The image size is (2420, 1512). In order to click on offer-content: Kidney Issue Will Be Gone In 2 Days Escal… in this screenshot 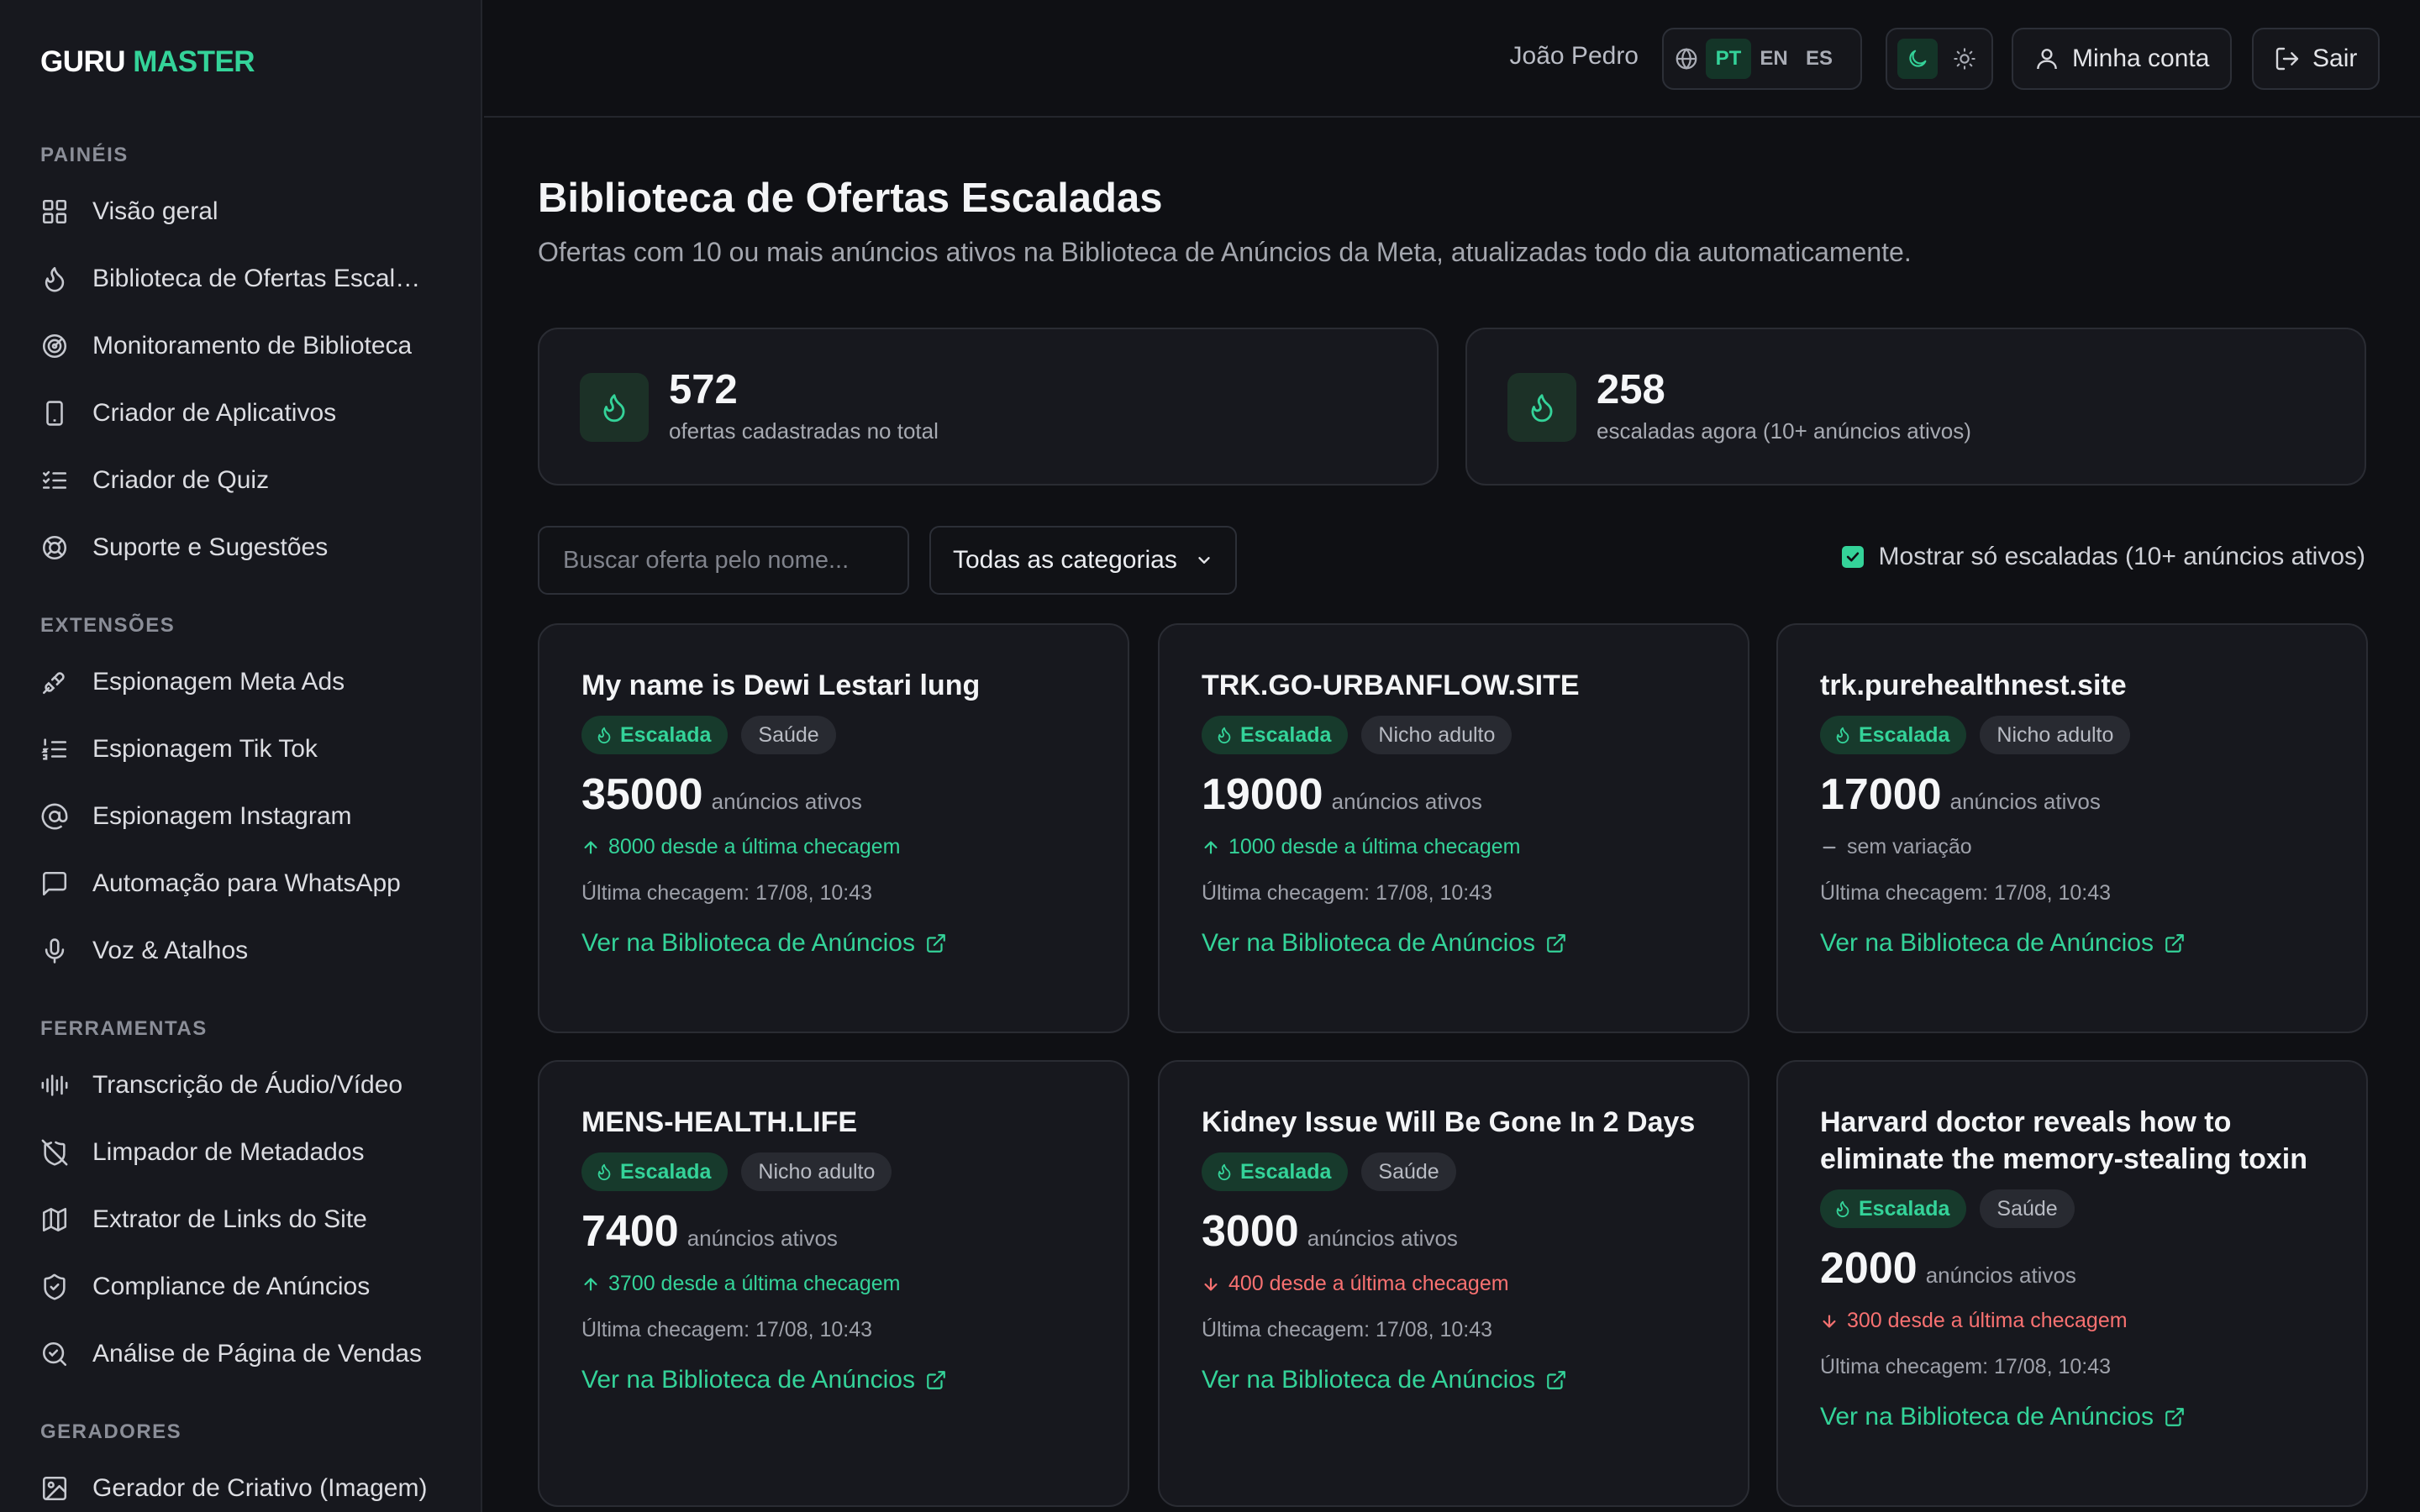, I will do `click(1458, 1249)`.